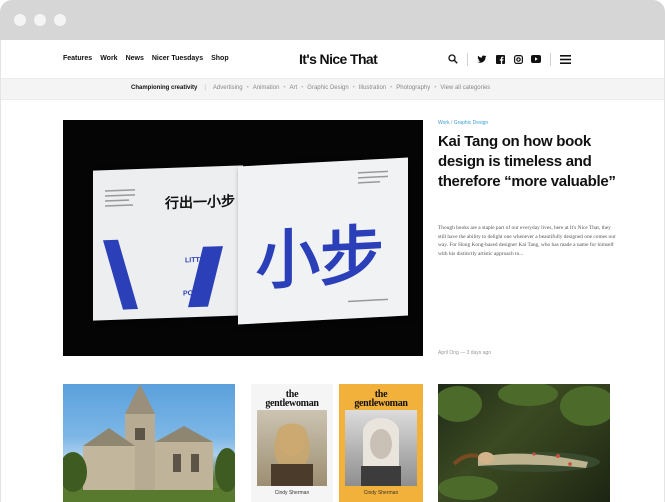 The image size is (665, 502). I want to click on book-little: LITTLE, so click(197, 261).